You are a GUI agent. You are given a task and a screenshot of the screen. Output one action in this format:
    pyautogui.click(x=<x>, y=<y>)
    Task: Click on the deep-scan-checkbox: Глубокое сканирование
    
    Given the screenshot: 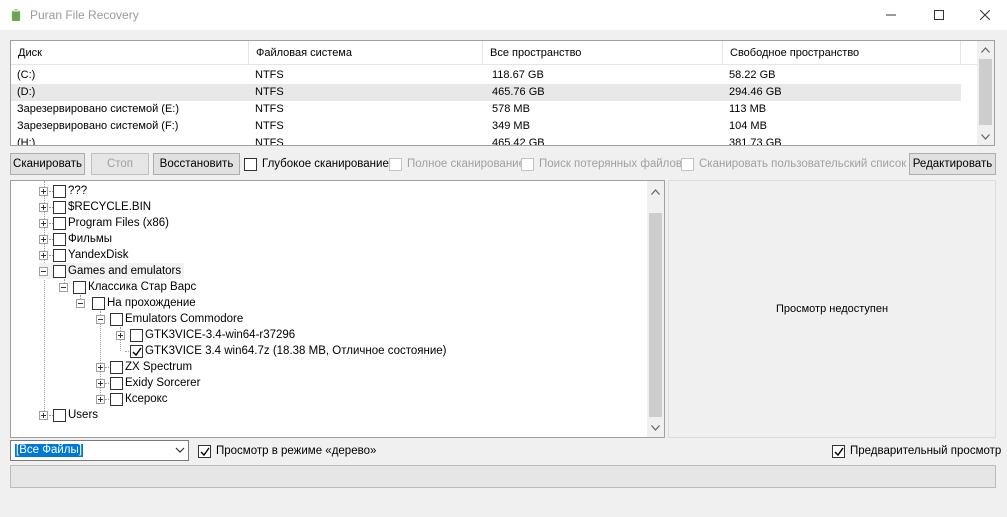 What is the action you would take?
    pyautogui.click(x=316, y=164)
    